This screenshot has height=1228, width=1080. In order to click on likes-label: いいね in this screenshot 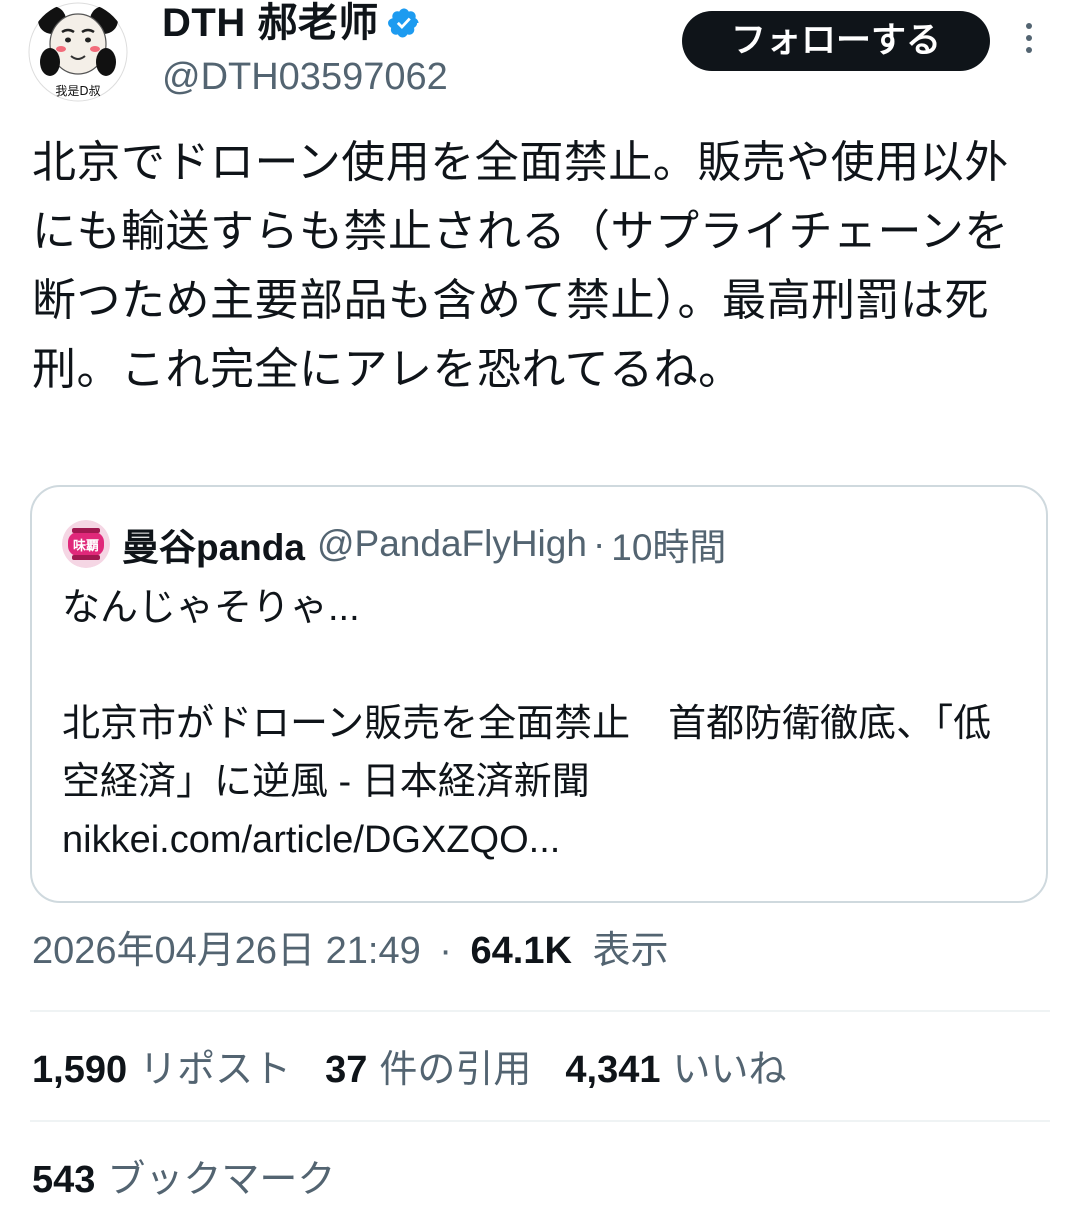, I will do `click(729, 1070)`.